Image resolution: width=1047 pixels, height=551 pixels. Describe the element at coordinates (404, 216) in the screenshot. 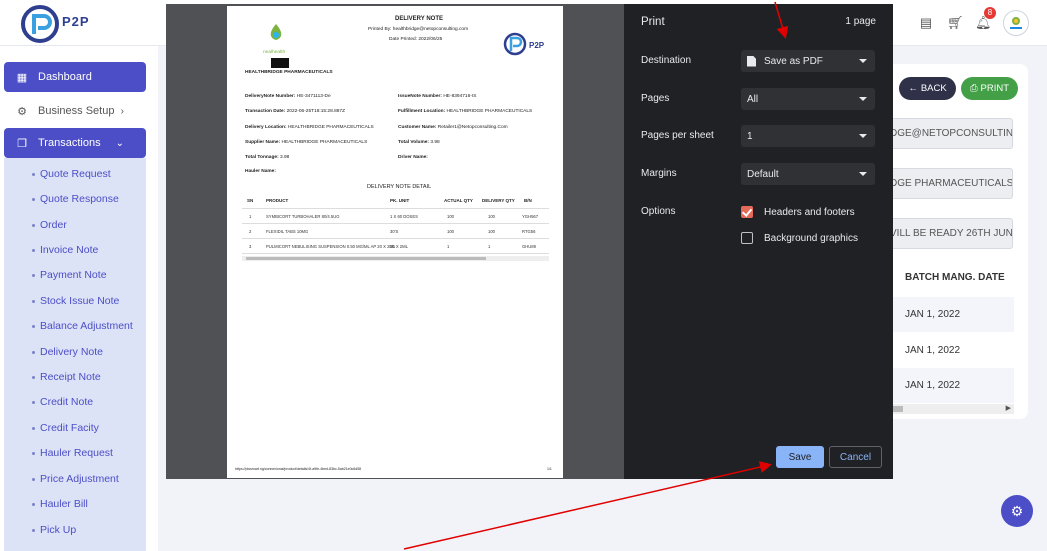

I see `table-cell: 1 X 60 DOSES` at that location.